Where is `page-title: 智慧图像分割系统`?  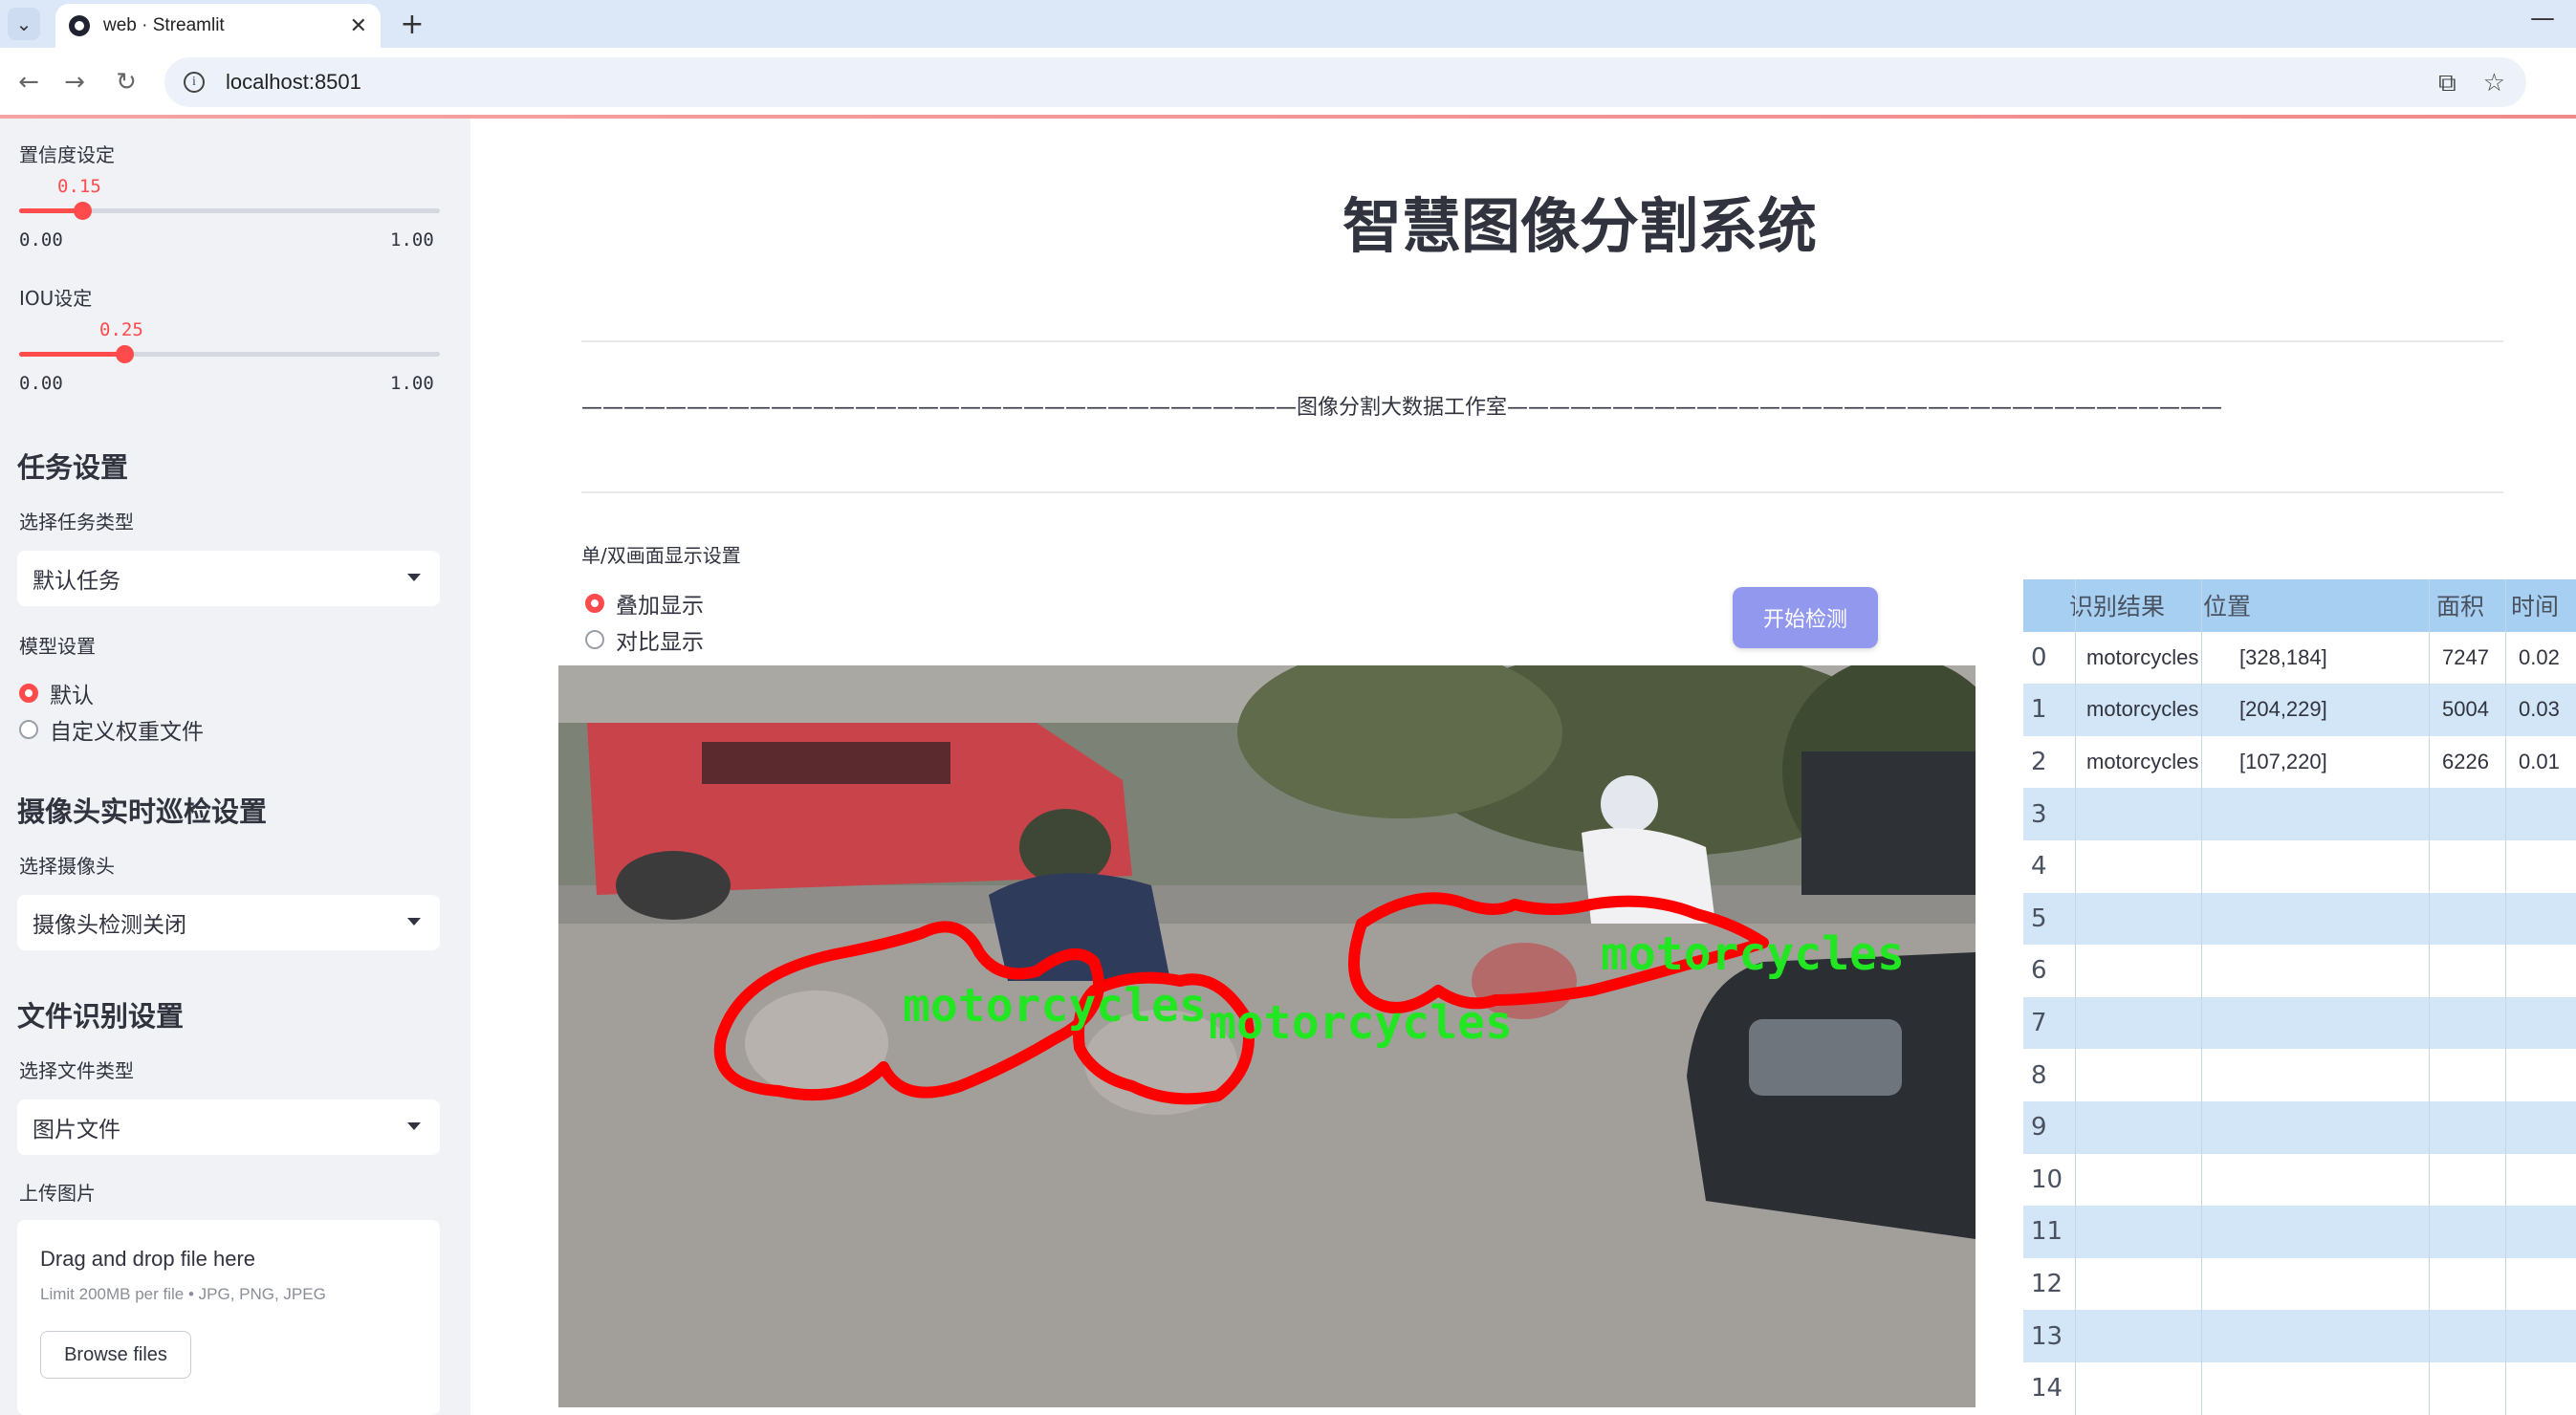
page-title: 智慧图像分割系统 is located at coordinates (1579, 226).